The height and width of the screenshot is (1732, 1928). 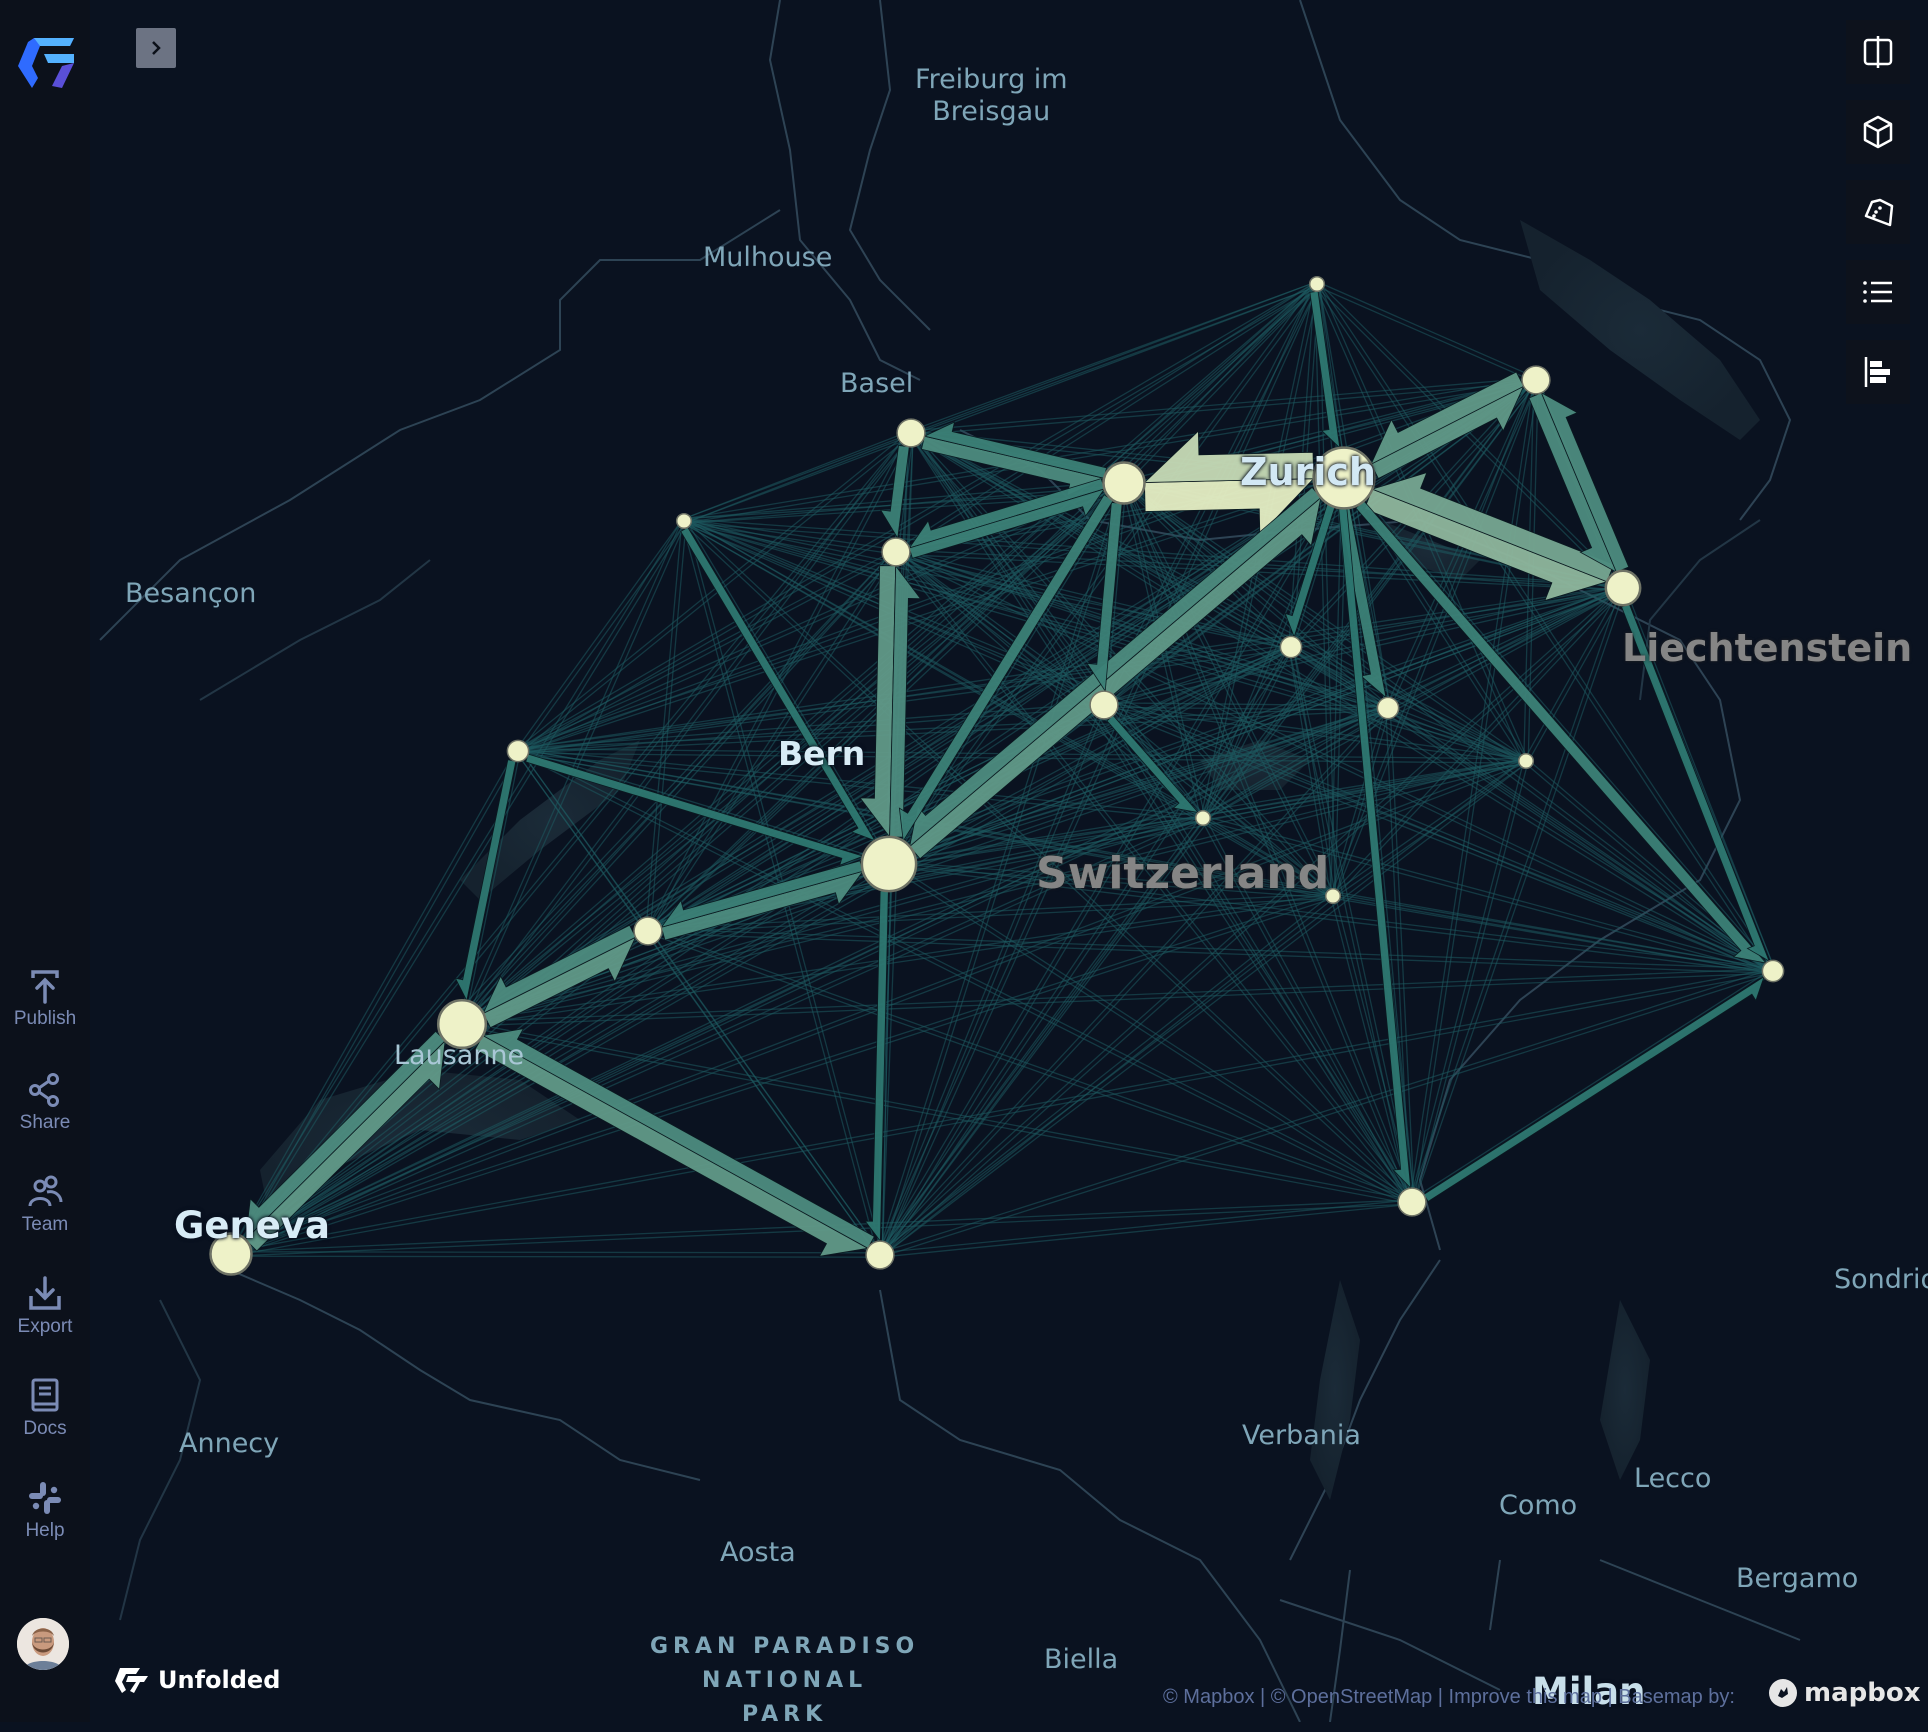 I want to click on sidebar-item-docs: Docs, so click(x=45, y=1408).